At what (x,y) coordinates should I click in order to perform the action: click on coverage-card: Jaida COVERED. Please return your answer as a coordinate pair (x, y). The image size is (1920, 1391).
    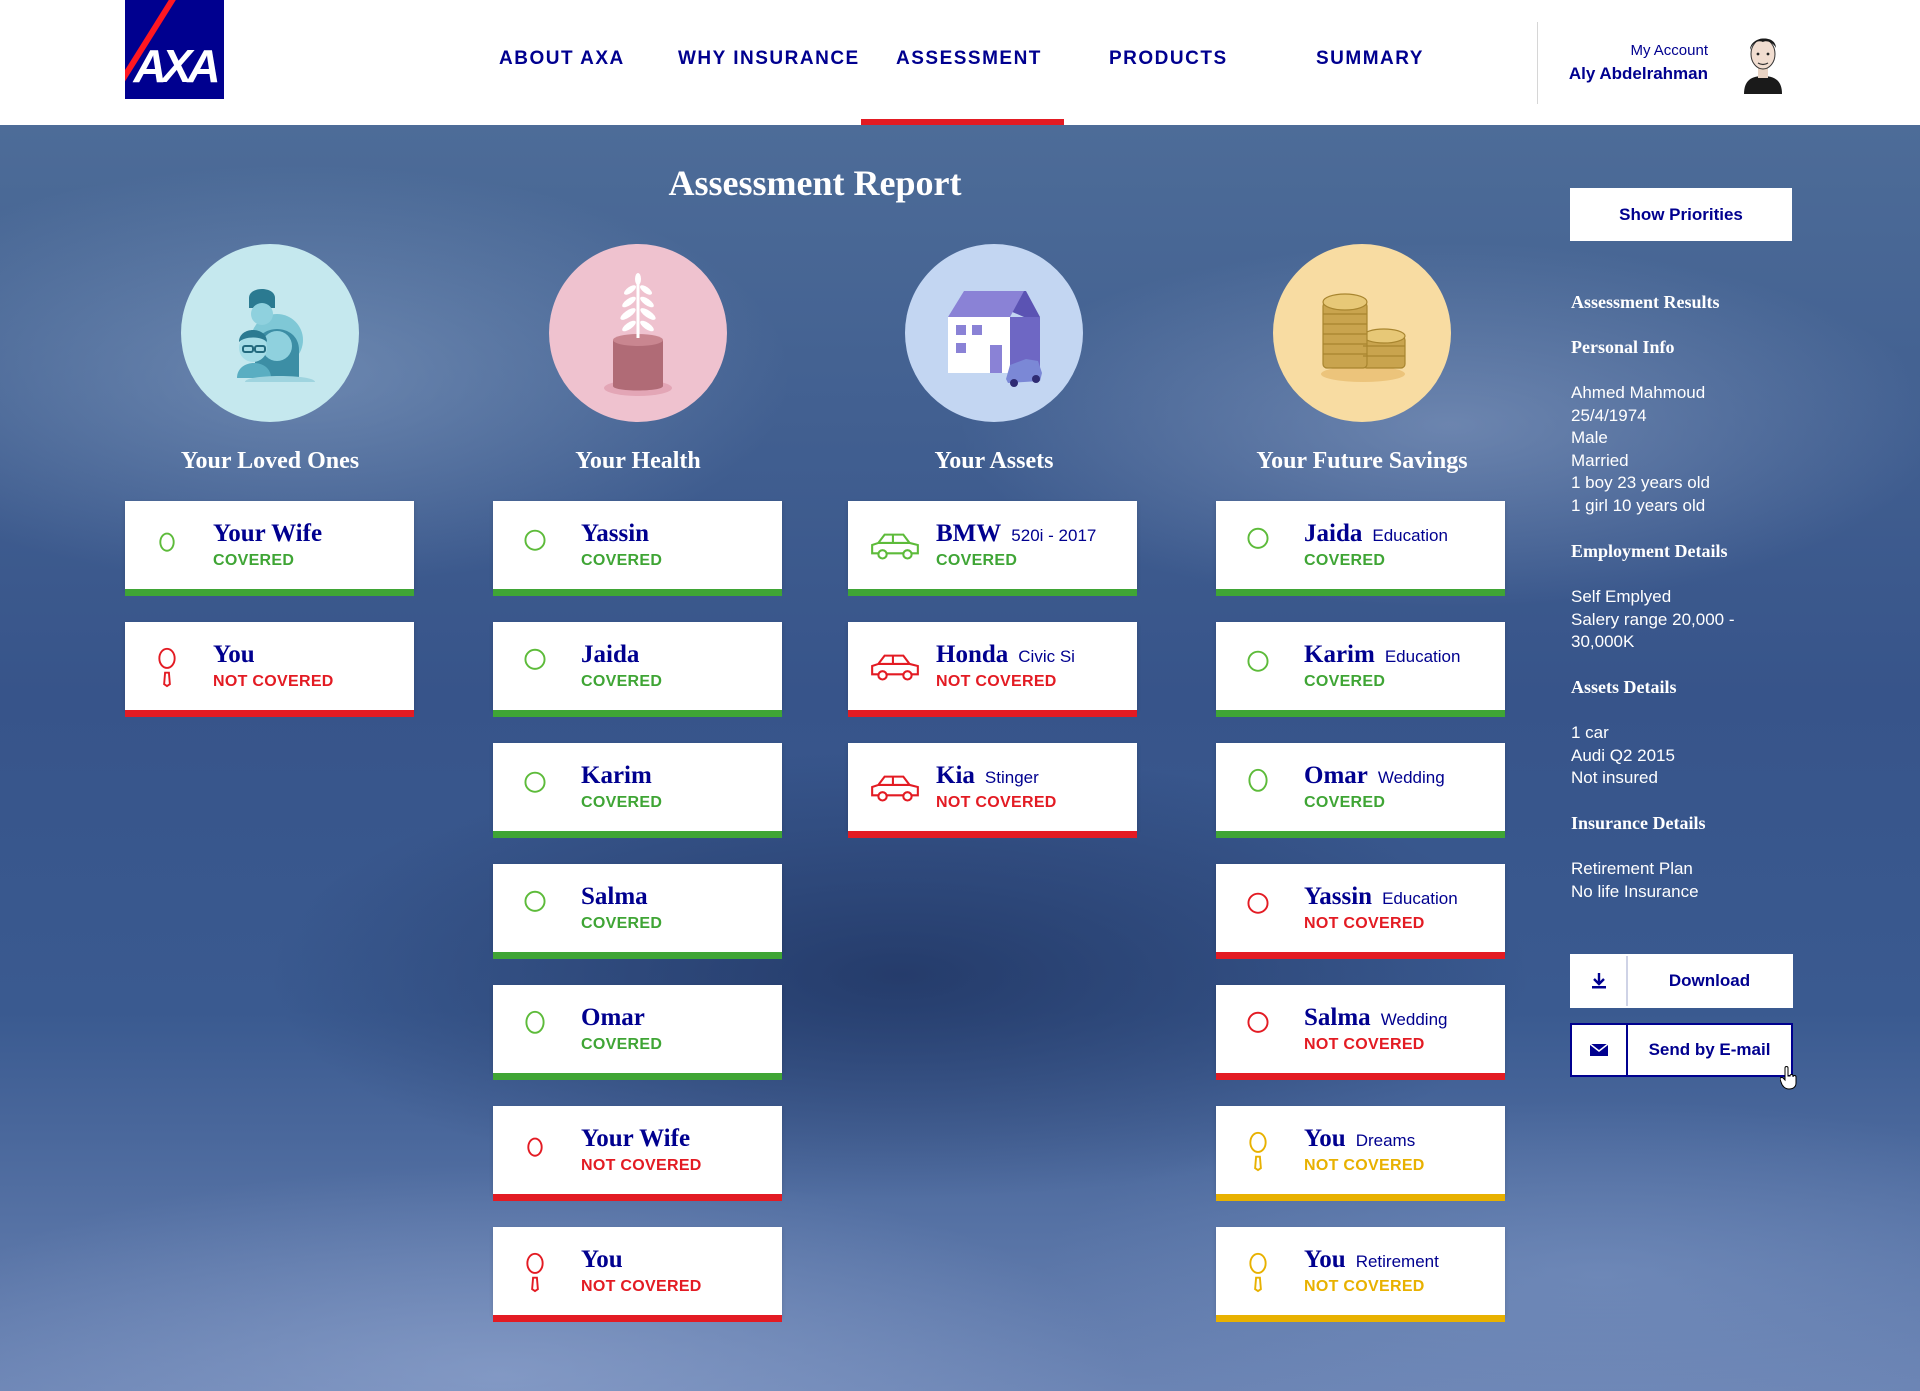
    Looking at the image, I should click on (637, 669).